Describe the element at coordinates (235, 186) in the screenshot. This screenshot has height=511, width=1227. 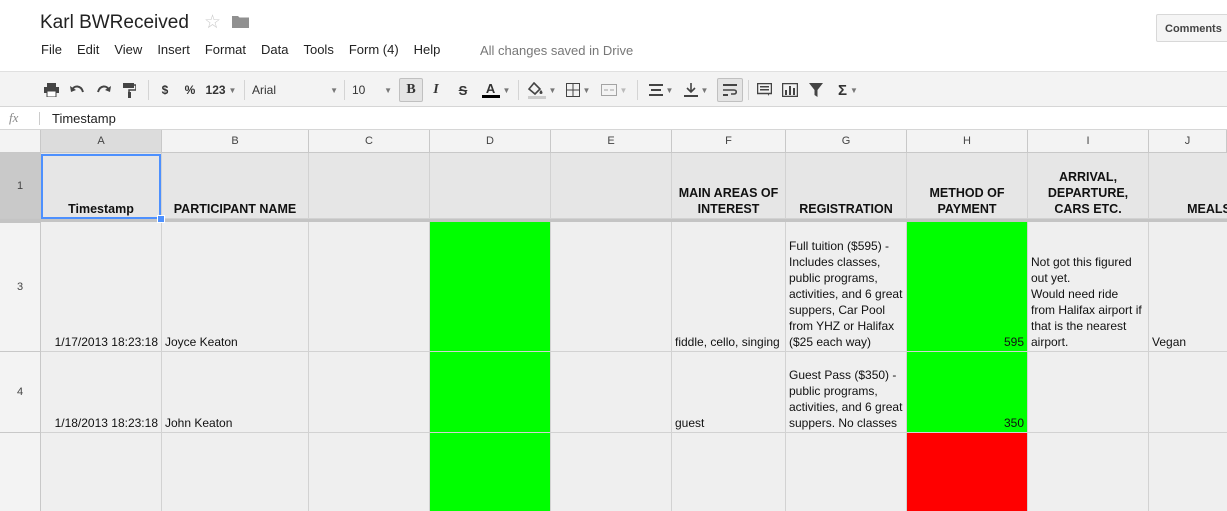
I see `cell-b1: PARTICIPANT NAME` at that location.